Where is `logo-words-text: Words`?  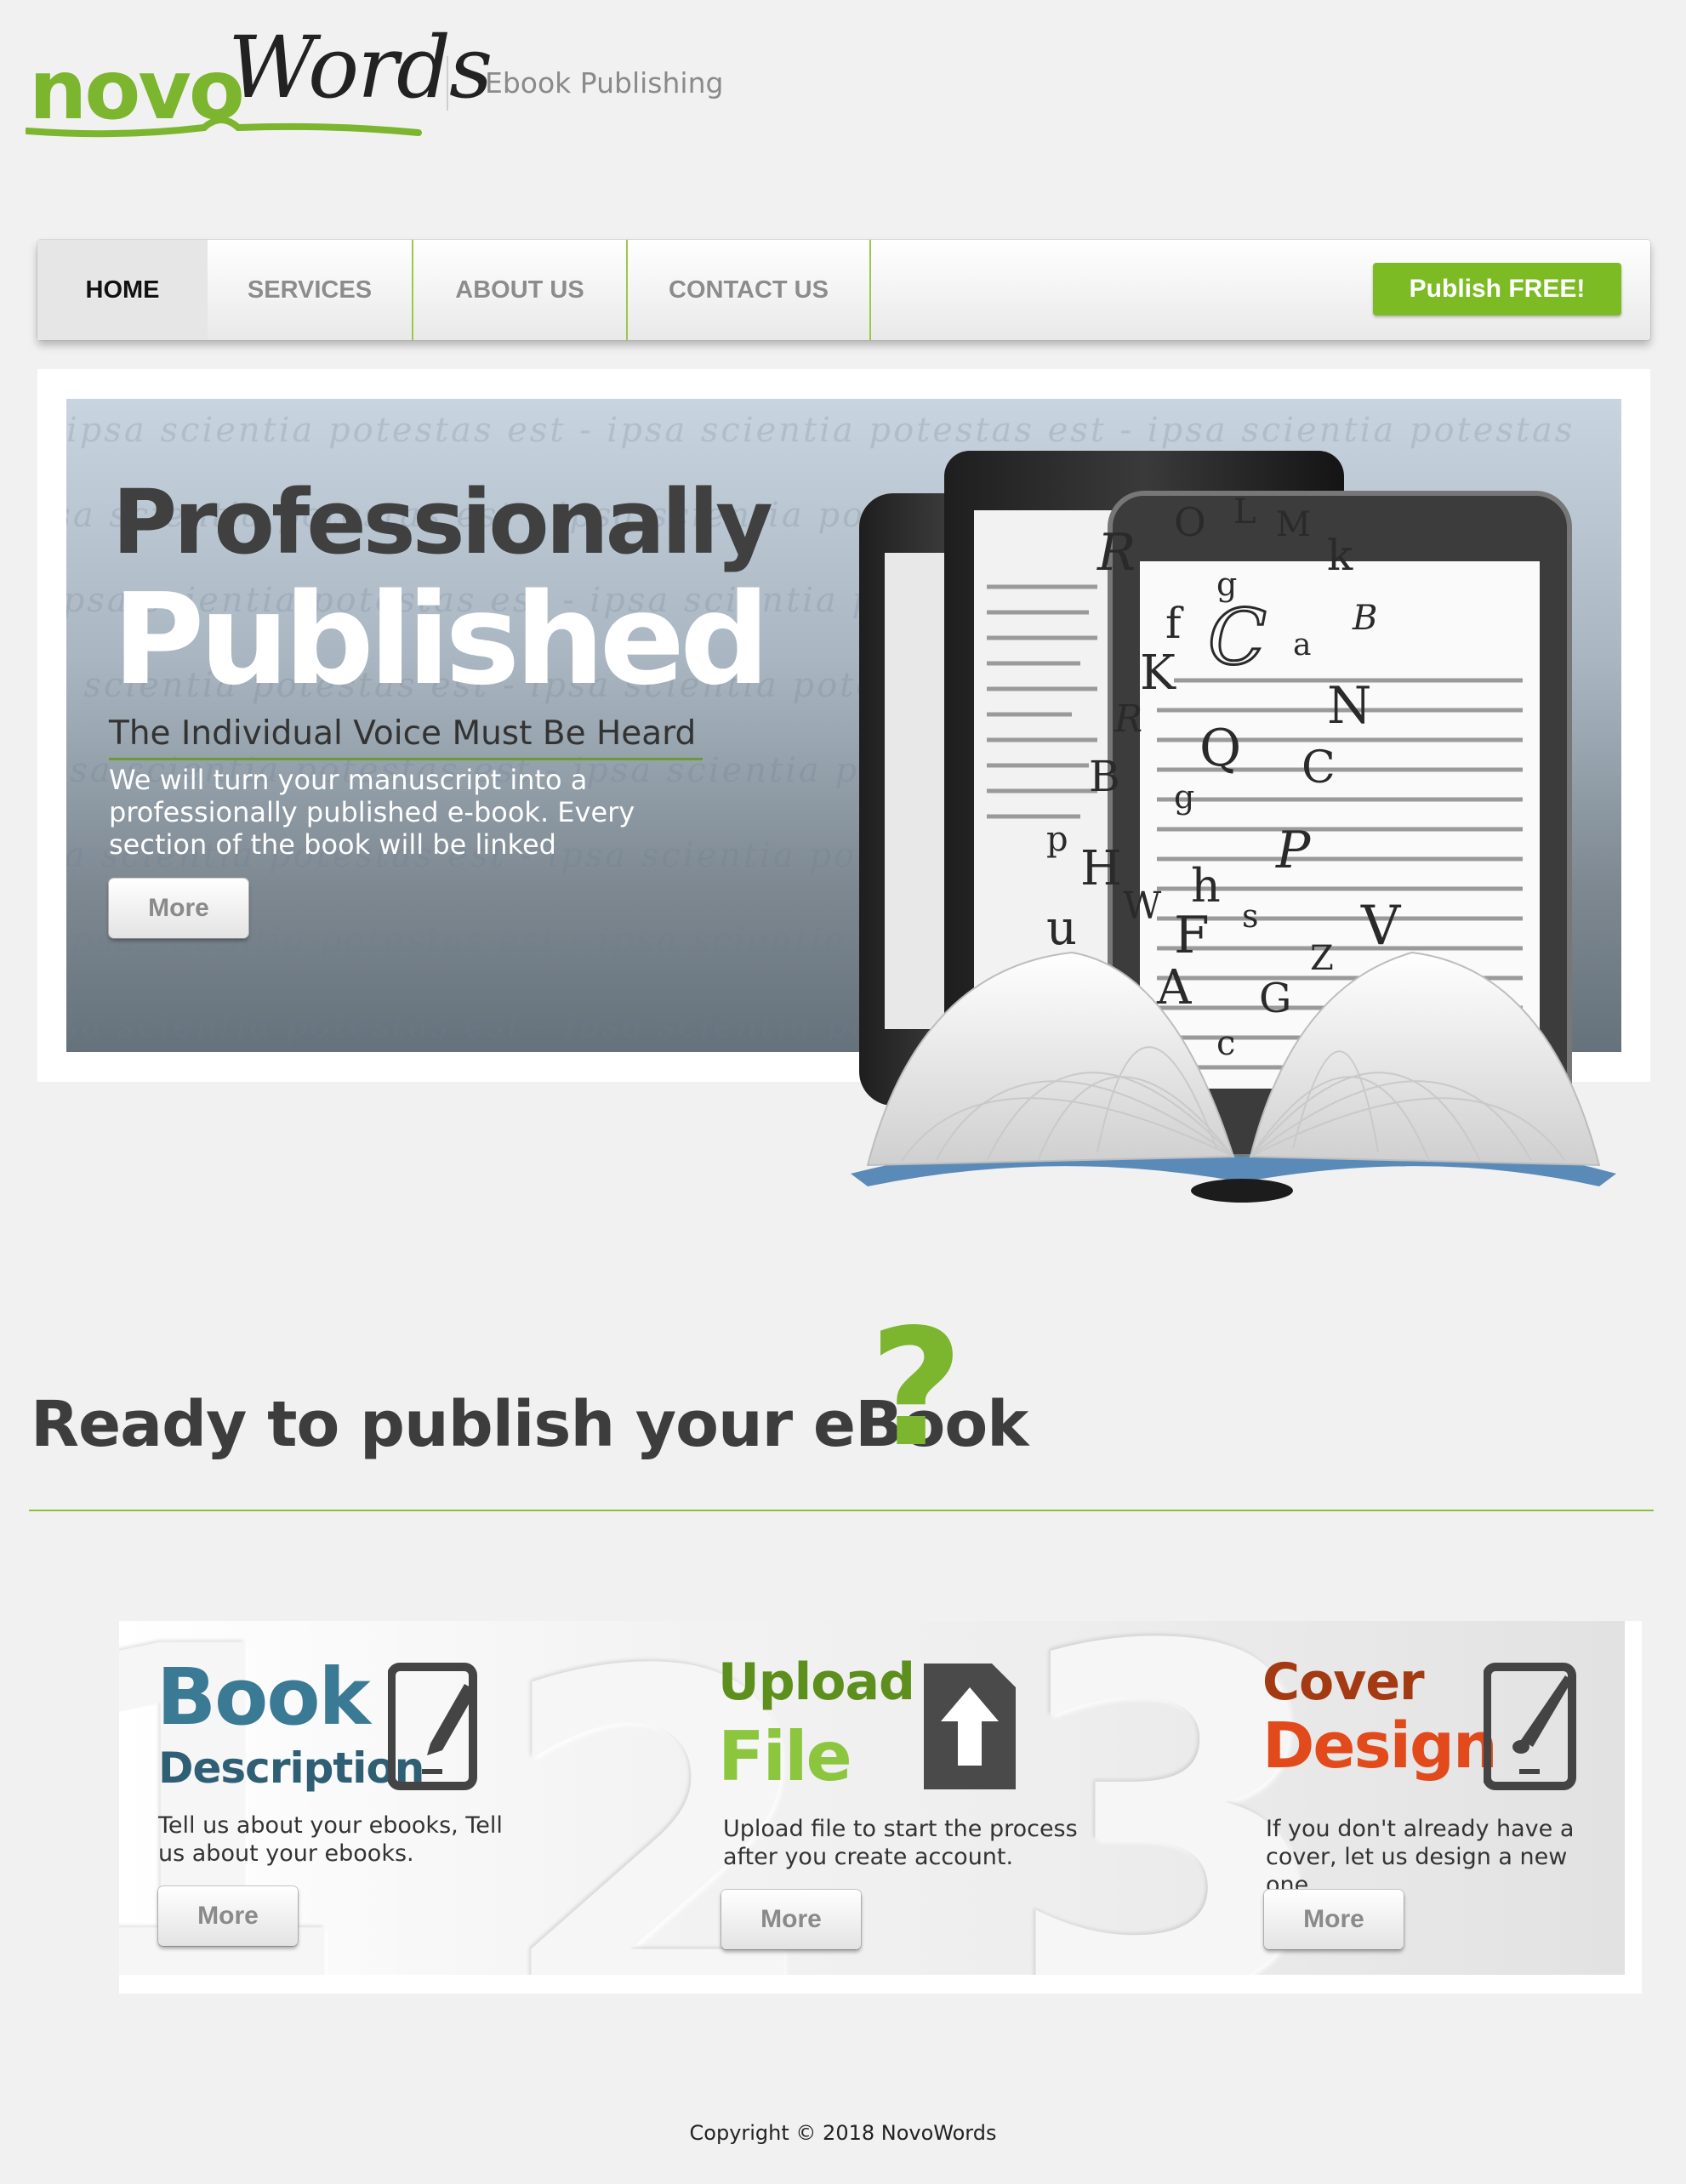
logo-words-text: Words is located at coordinates (361, 67).